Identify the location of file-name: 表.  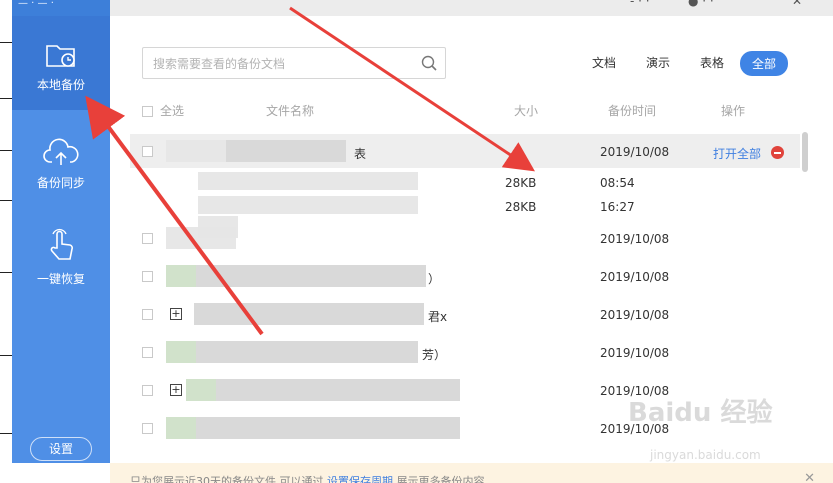
(360, 154).